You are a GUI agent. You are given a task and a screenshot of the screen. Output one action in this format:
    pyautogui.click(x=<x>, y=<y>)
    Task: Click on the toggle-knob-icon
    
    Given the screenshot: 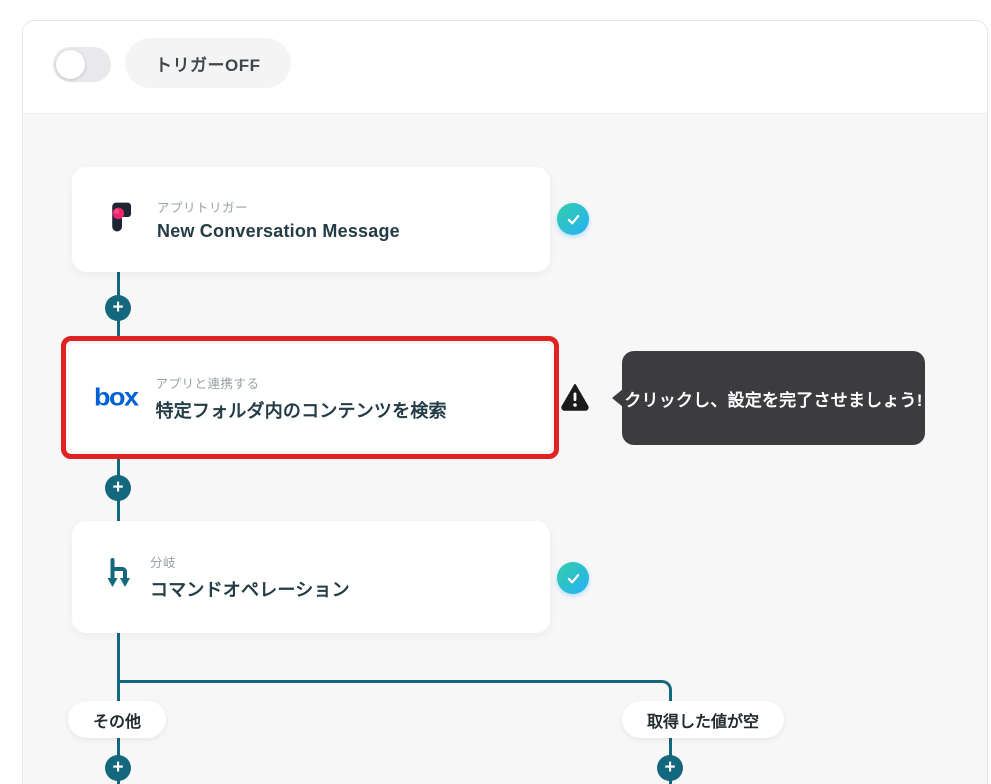 What is the action you would take?
    pyautogui.click(x=70, y=64)
    